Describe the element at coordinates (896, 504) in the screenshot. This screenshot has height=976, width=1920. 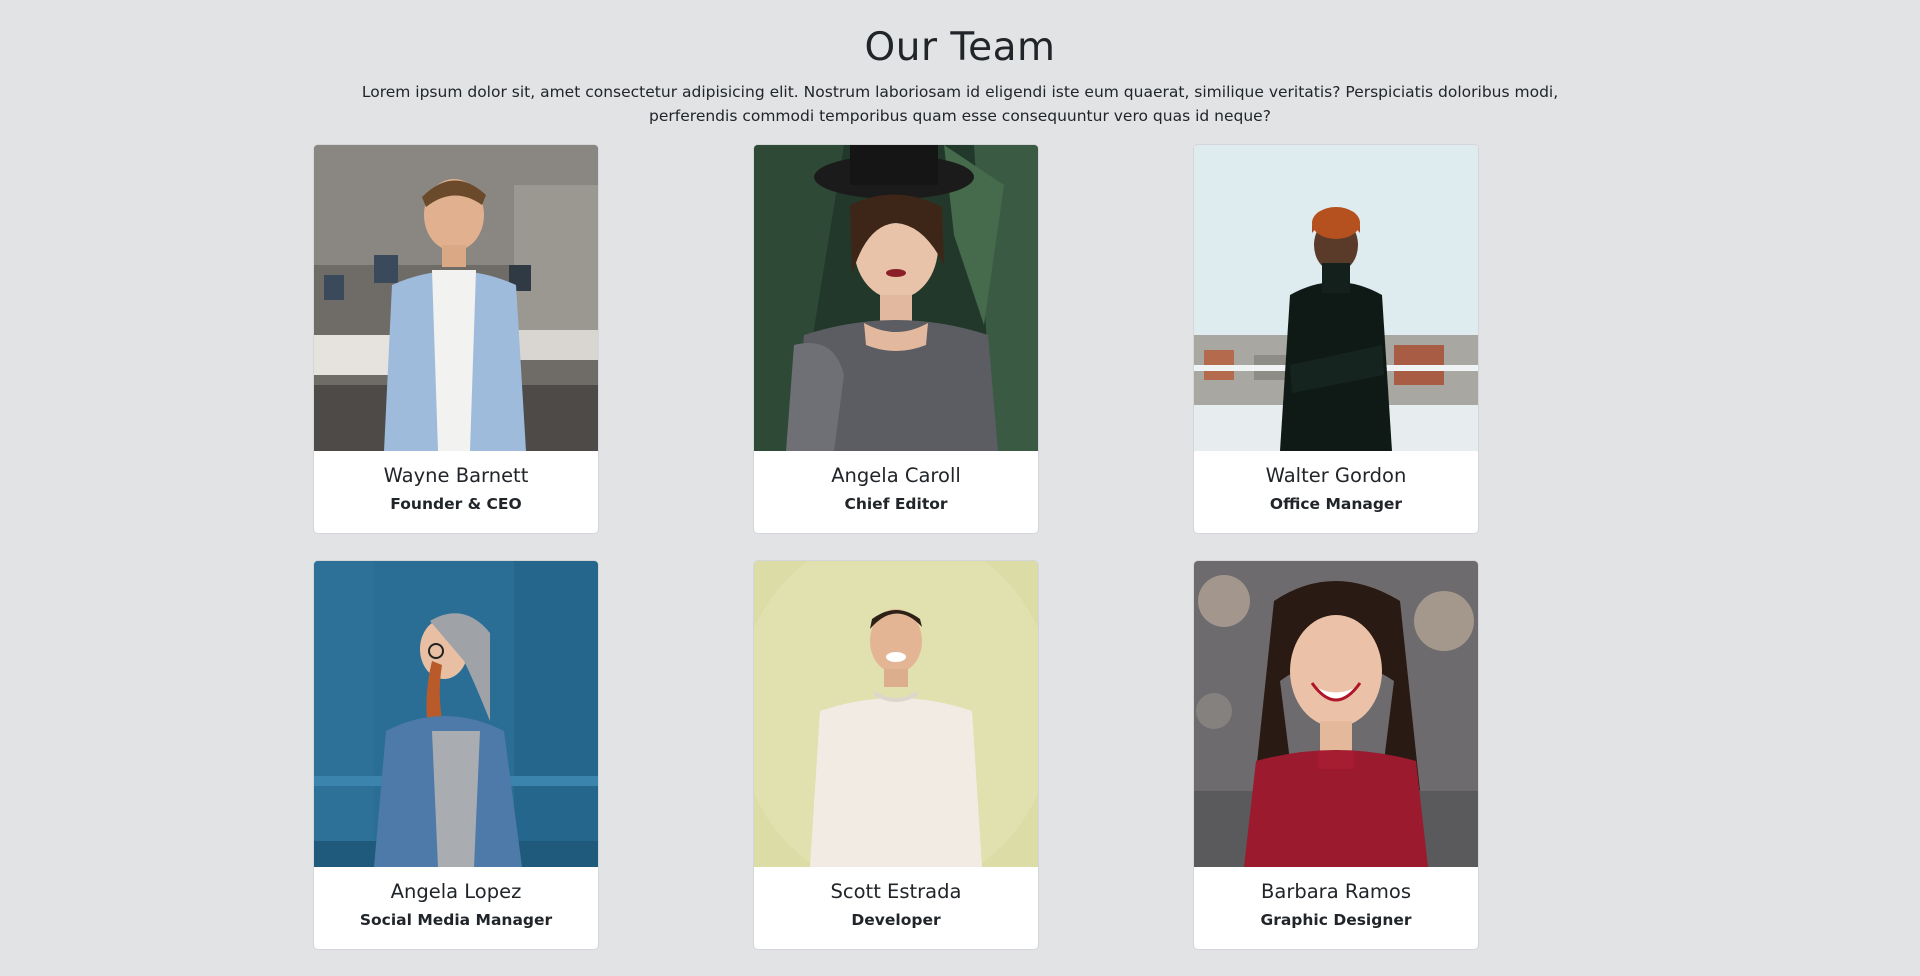
I see `team-member-role: Chief Editor` at that location.